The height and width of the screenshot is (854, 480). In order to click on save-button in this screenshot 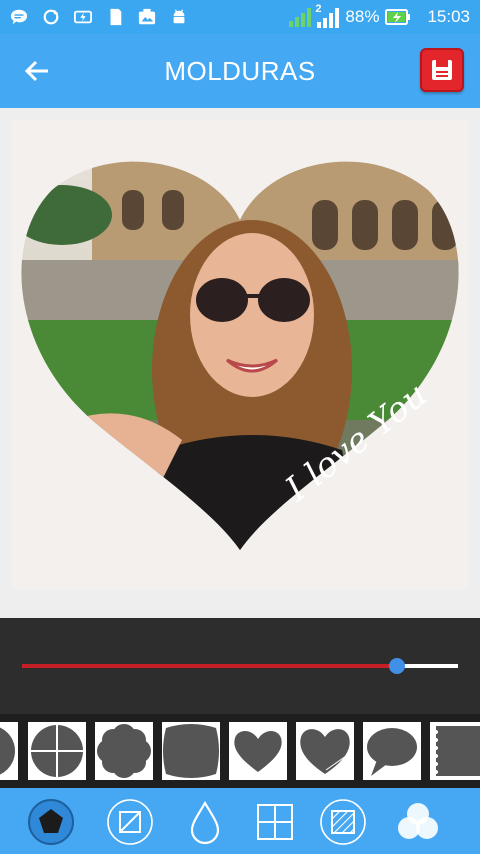, I will do `click(442, 70)`.